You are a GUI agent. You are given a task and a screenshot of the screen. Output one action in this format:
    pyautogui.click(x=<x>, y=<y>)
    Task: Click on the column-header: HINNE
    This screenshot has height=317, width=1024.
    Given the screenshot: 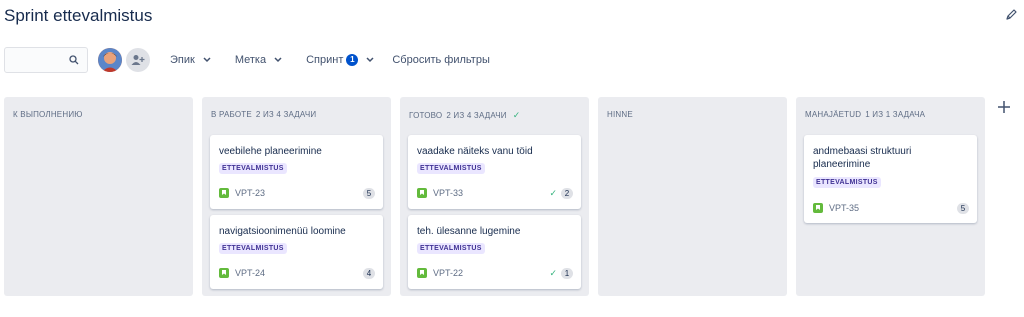 What is the action you would take?
    pyautogui.click(x=620, y=114)
    